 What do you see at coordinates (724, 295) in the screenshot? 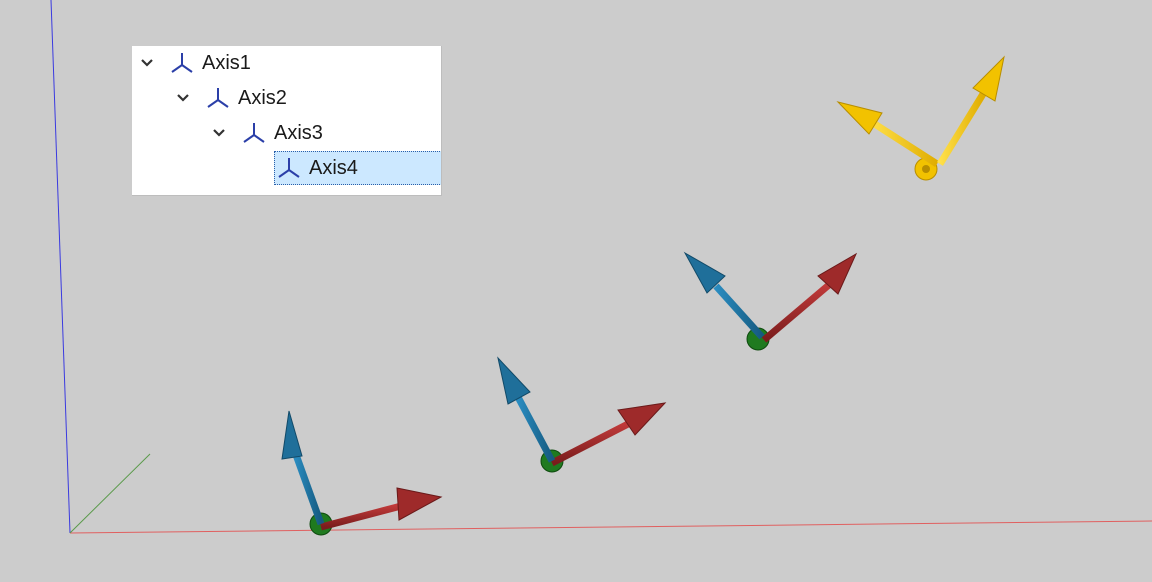
I see `axis3-z-arrow` at bounding box center [724, 295].